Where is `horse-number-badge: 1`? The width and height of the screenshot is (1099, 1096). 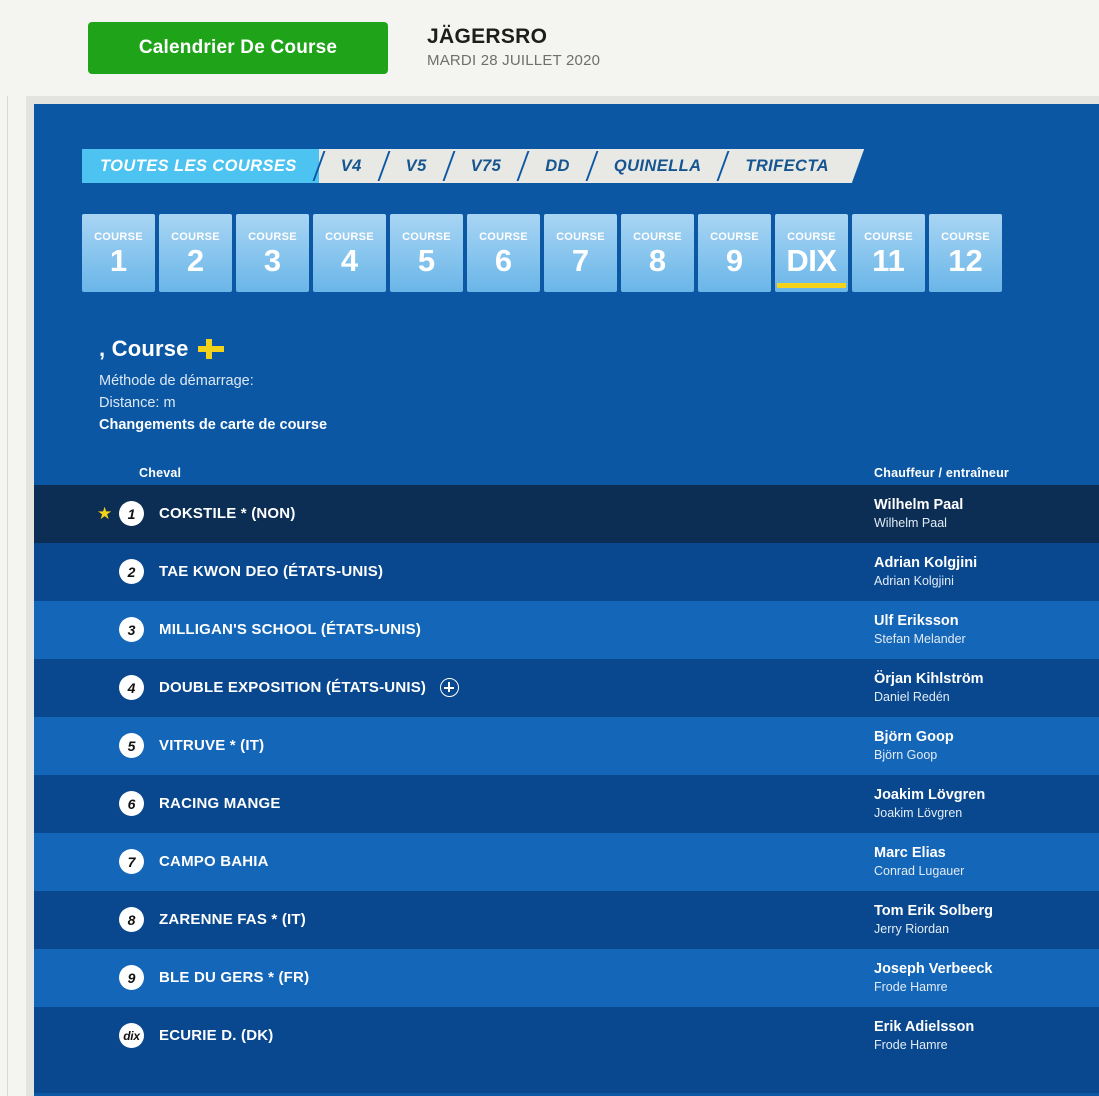
horse-number-badge: 1 is located at coordinates (131, 514).